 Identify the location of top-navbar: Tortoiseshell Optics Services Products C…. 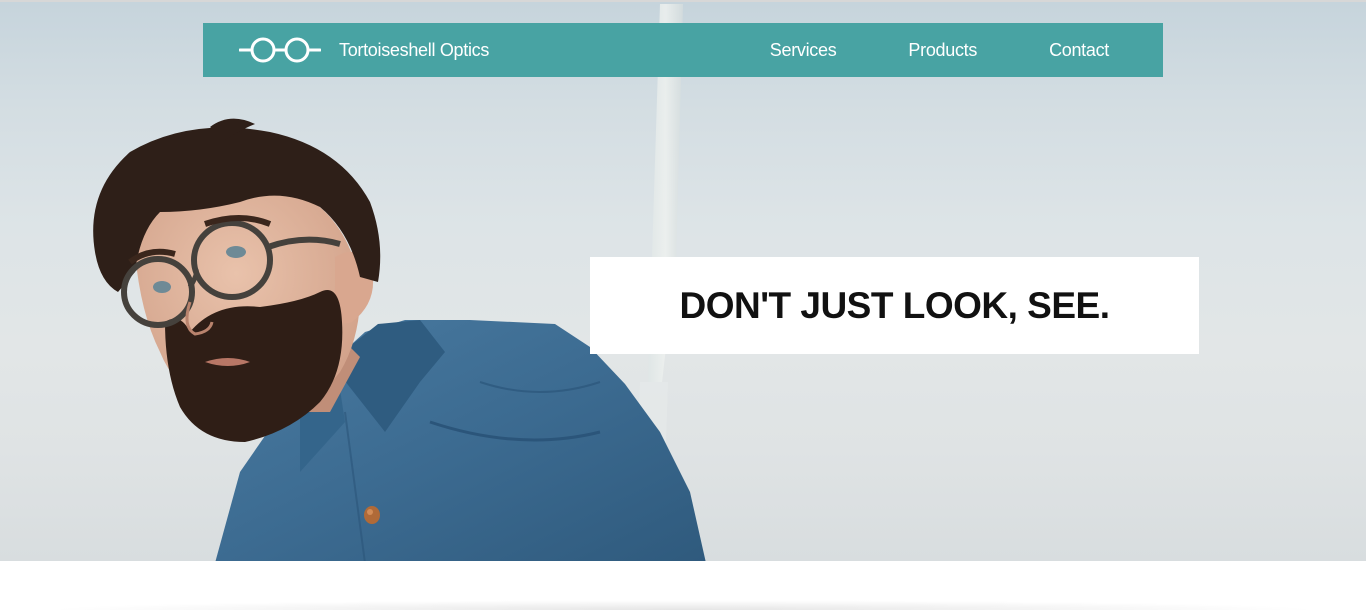
(683, 50).